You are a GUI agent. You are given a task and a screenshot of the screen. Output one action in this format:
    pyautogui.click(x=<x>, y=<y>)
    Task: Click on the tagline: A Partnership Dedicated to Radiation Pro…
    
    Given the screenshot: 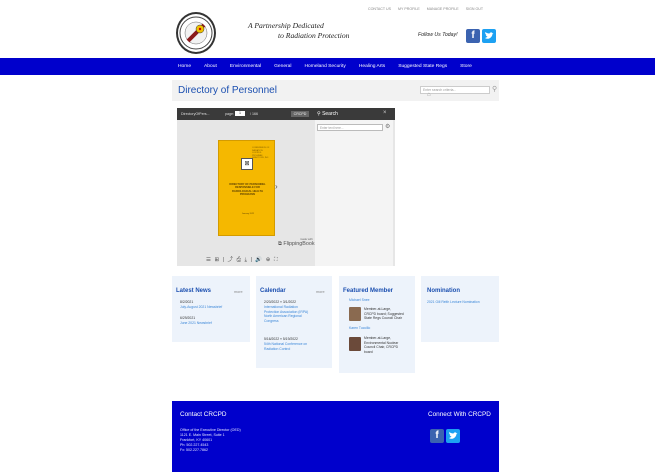 What is the action you would take?
    pyautogui.click(x=318, y=31)
    